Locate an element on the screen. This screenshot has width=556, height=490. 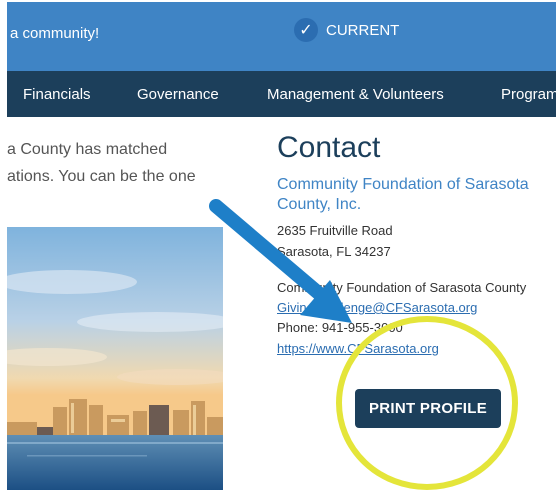
address-city: Sarasota, FL 34237 is located at coordinates (334, 251).